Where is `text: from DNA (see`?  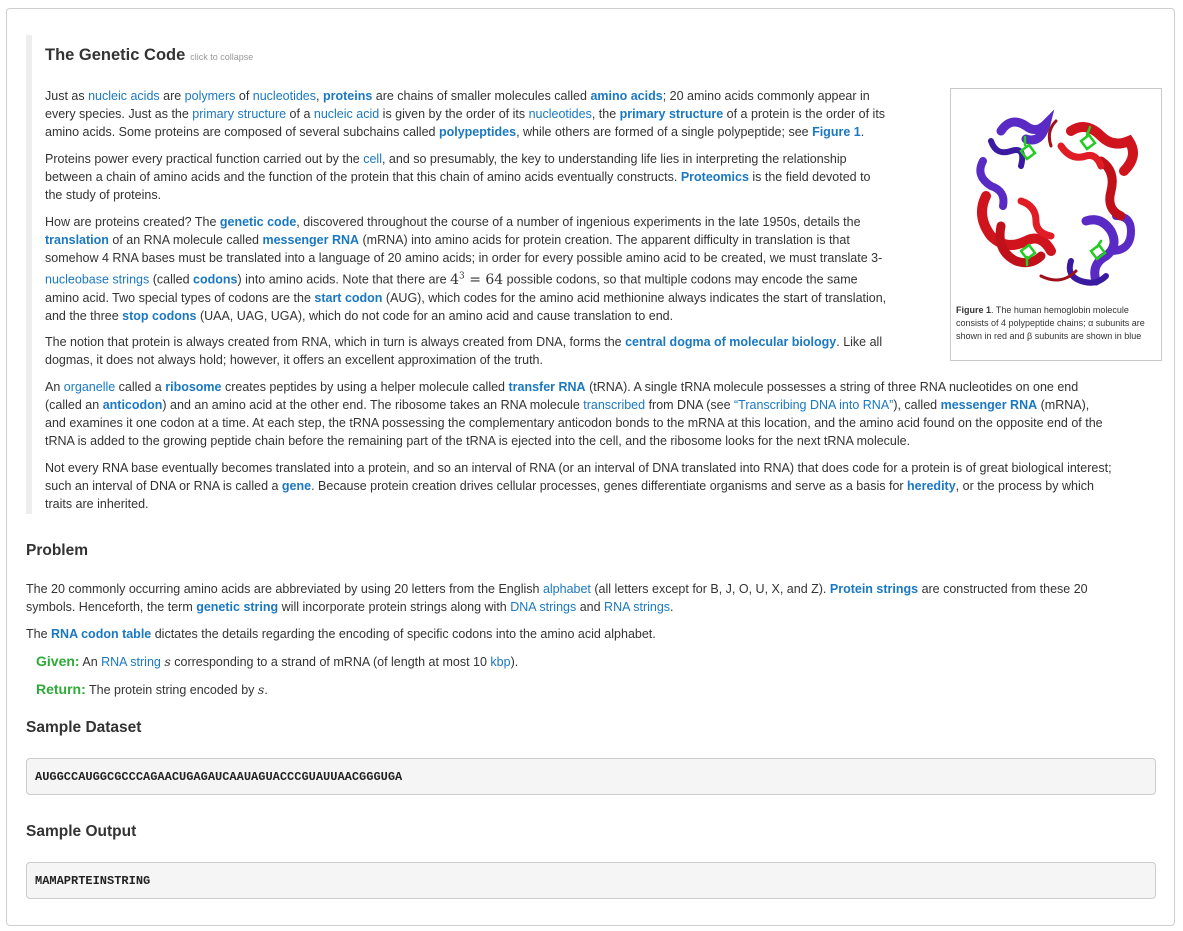
text: from DNA (see is located at coordinates (690, 405).